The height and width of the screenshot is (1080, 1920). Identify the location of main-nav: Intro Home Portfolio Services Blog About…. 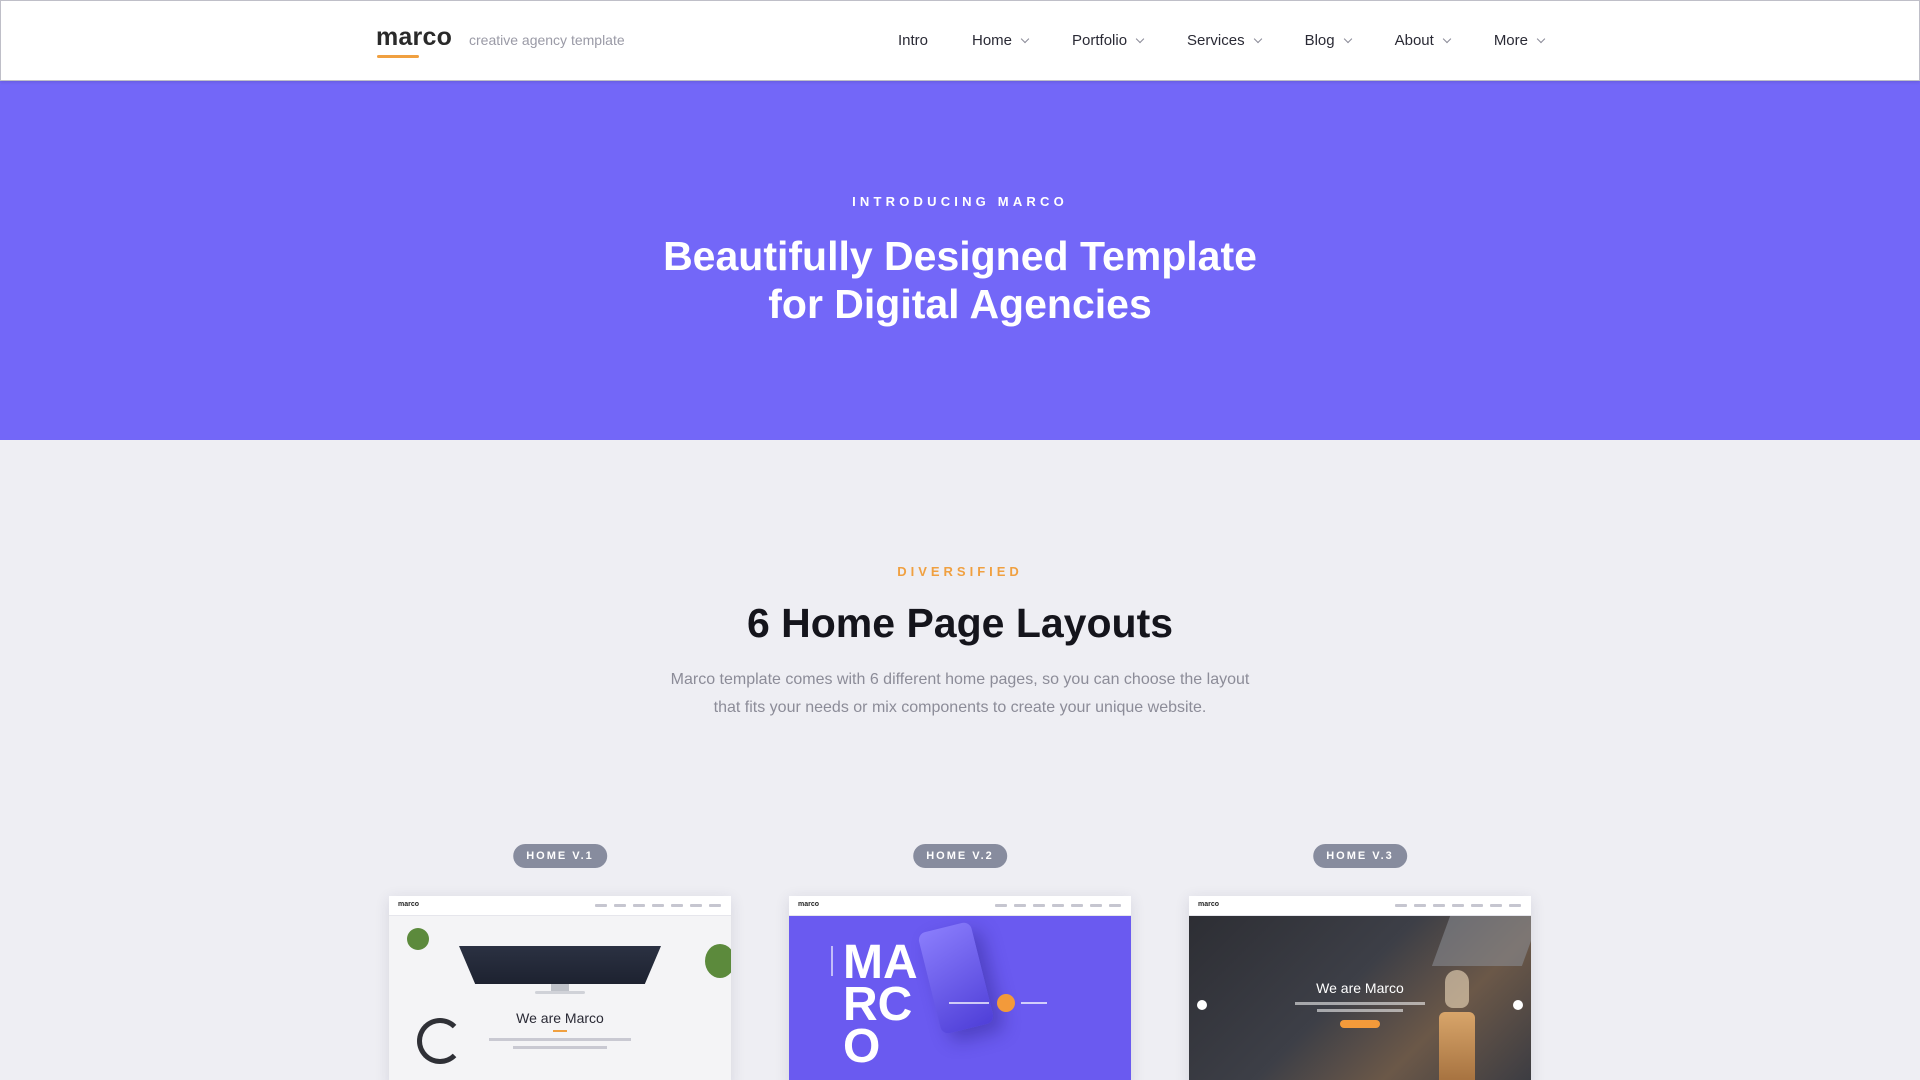
(1222, 40).